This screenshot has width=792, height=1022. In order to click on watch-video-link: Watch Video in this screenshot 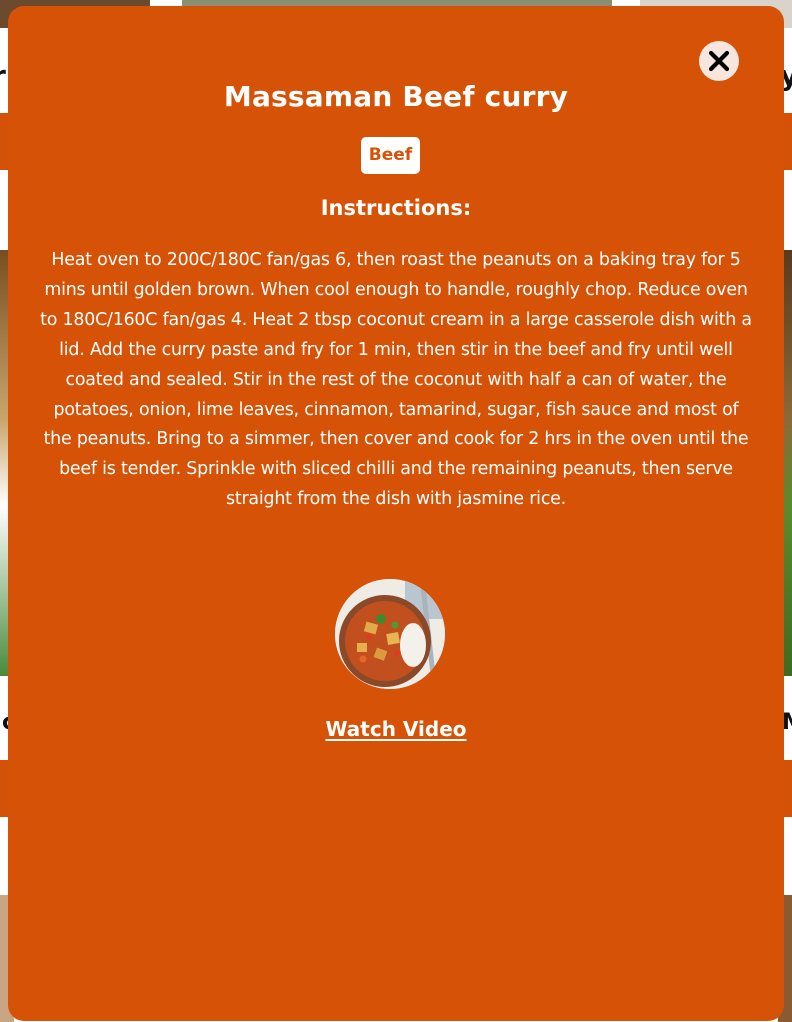, I will do `click(396, 729)`.